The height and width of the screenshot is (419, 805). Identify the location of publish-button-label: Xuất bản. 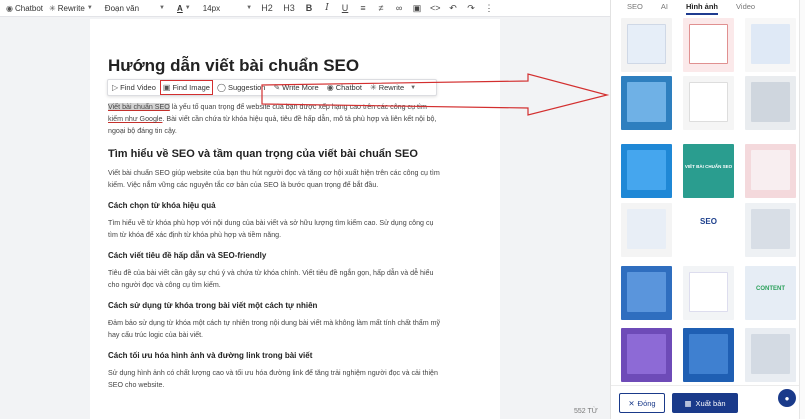
(710, 403).